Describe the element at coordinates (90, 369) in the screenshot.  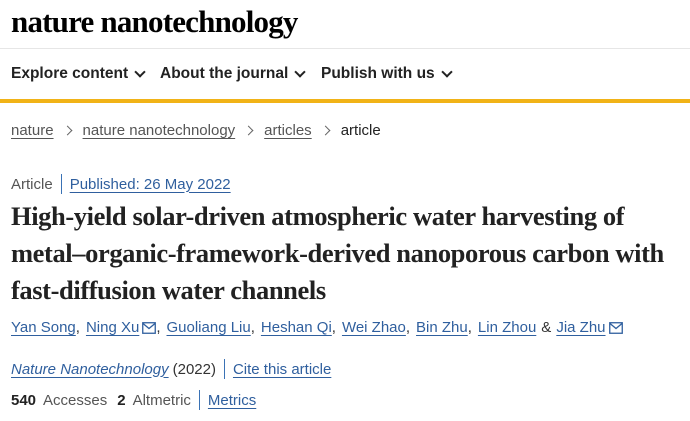
I see `journal-link: Nature Nanotechnology` at that location.